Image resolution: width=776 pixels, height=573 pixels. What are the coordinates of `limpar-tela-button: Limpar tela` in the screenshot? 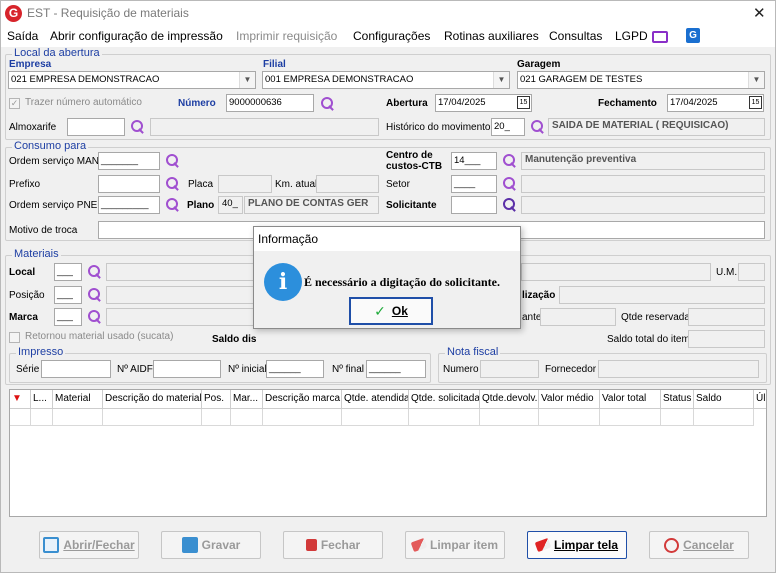 It's located at (577, 545).